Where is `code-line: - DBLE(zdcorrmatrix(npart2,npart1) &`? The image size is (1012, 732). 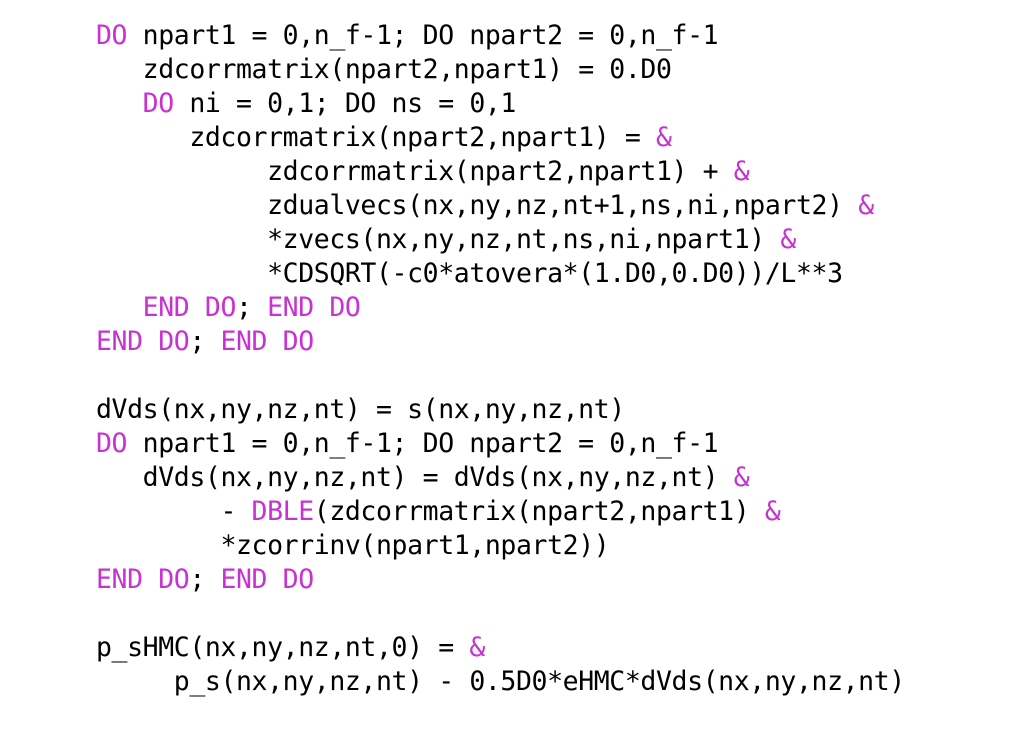
code-line: - DBLE(zdcorrmatrix(npart2,npart1) & is located at coordinates (500, 512).